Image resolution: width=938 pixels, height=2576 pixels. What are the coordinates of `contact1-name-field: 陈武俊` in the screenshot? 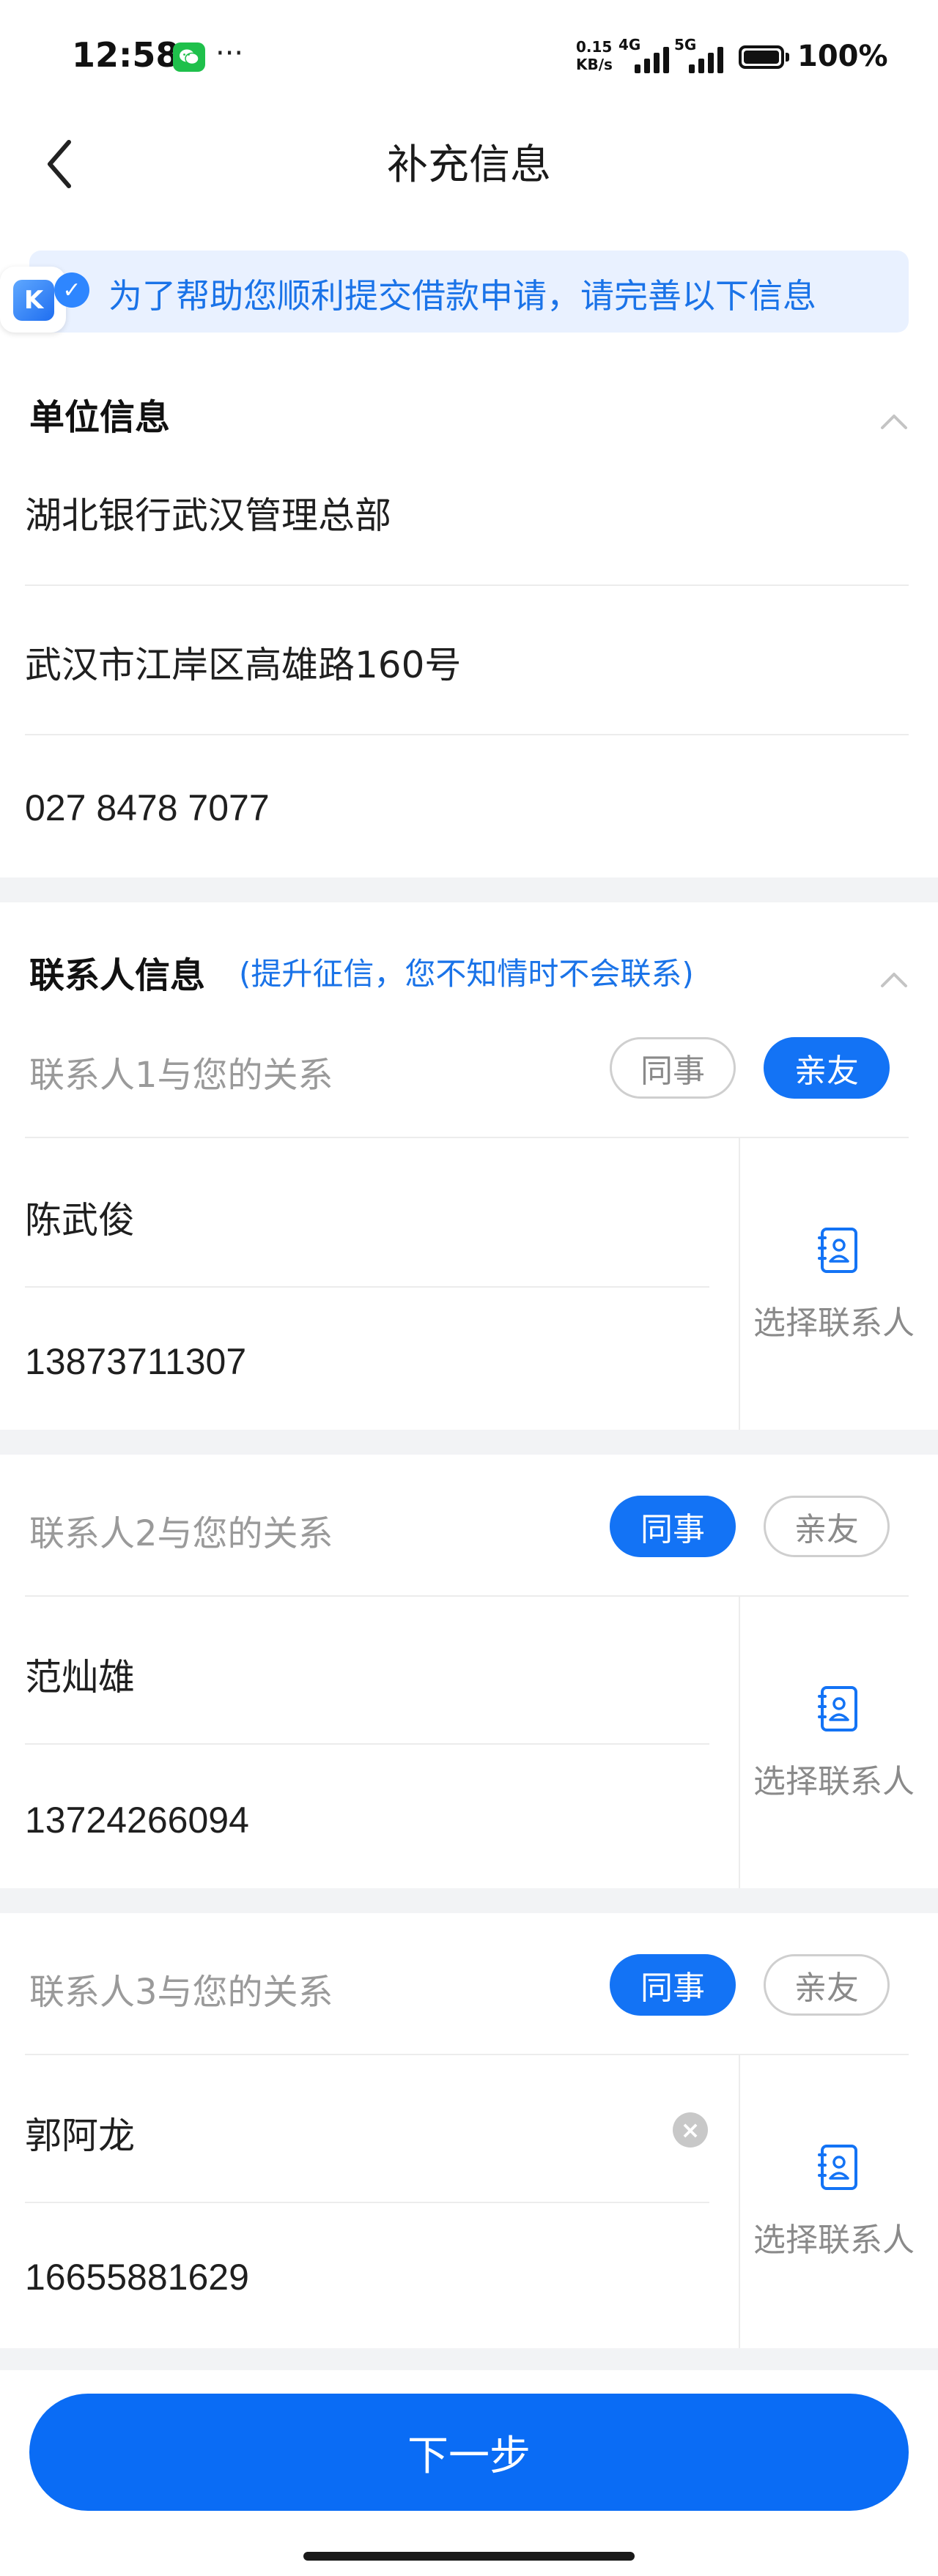 It's located at (80, 1217).